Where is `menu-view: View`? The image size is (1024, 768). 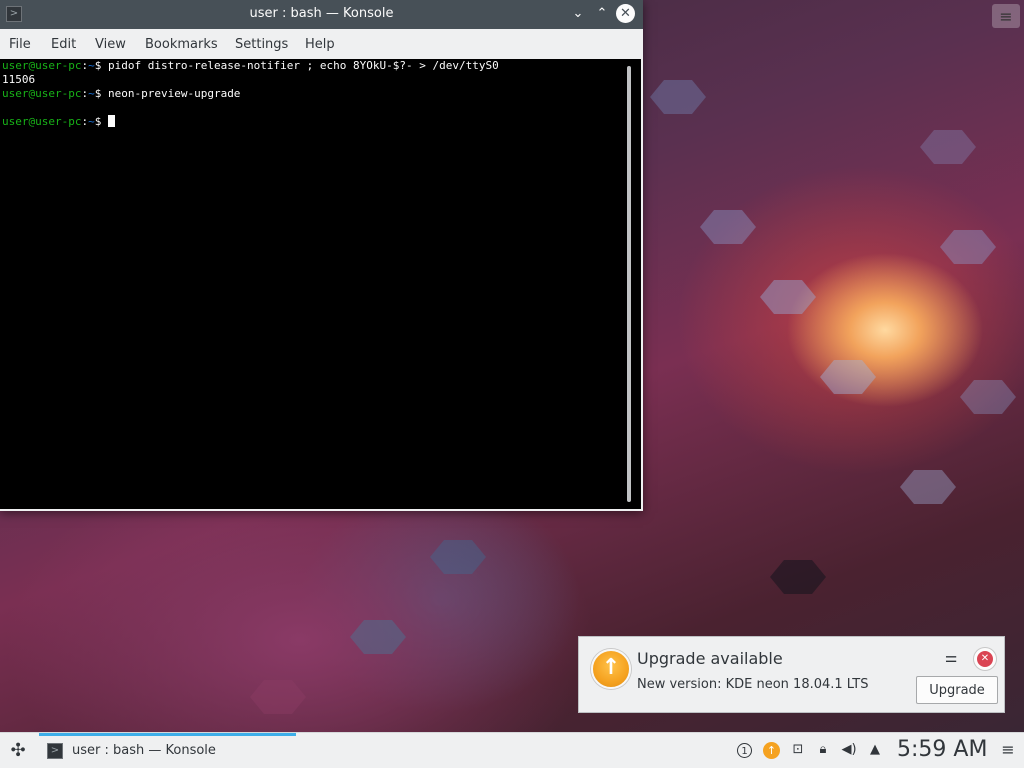 menu-view: View is located at coordinates (110, 44).